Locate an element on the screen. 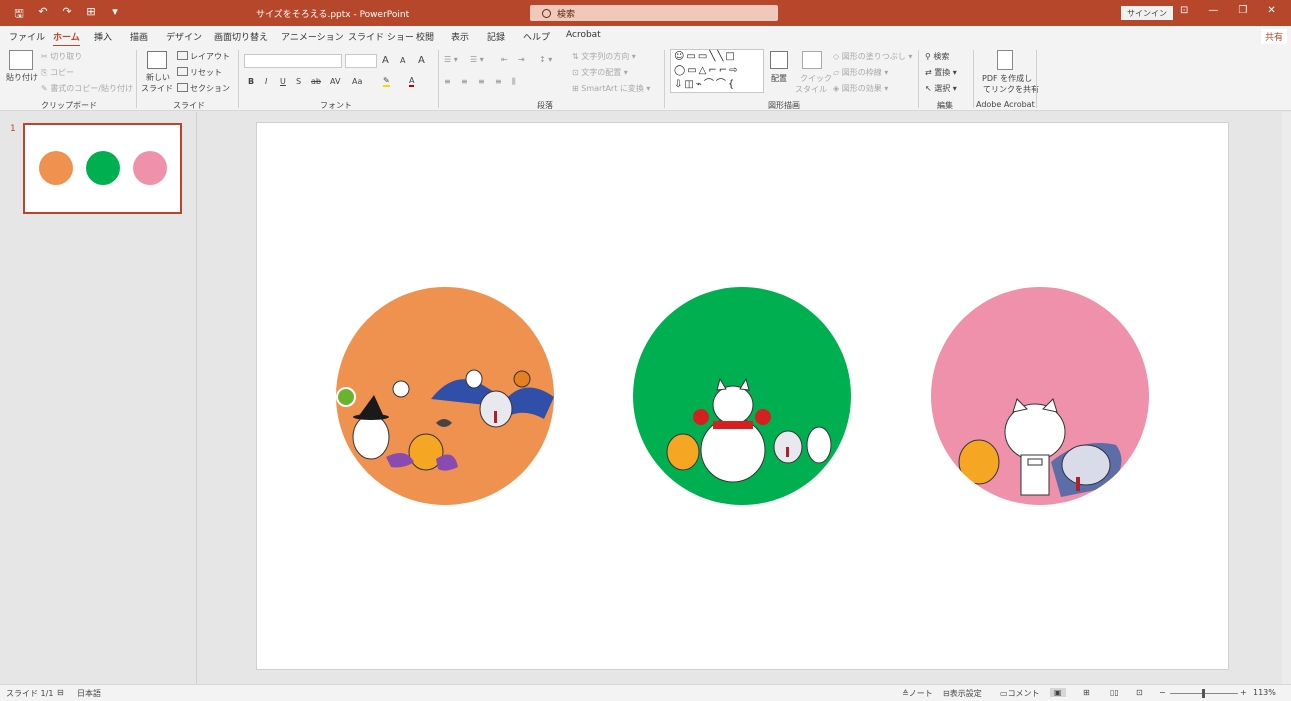 This screenshot has width=1291, height=701. save-icon: 🖫 is located at coordinates (19, 14).